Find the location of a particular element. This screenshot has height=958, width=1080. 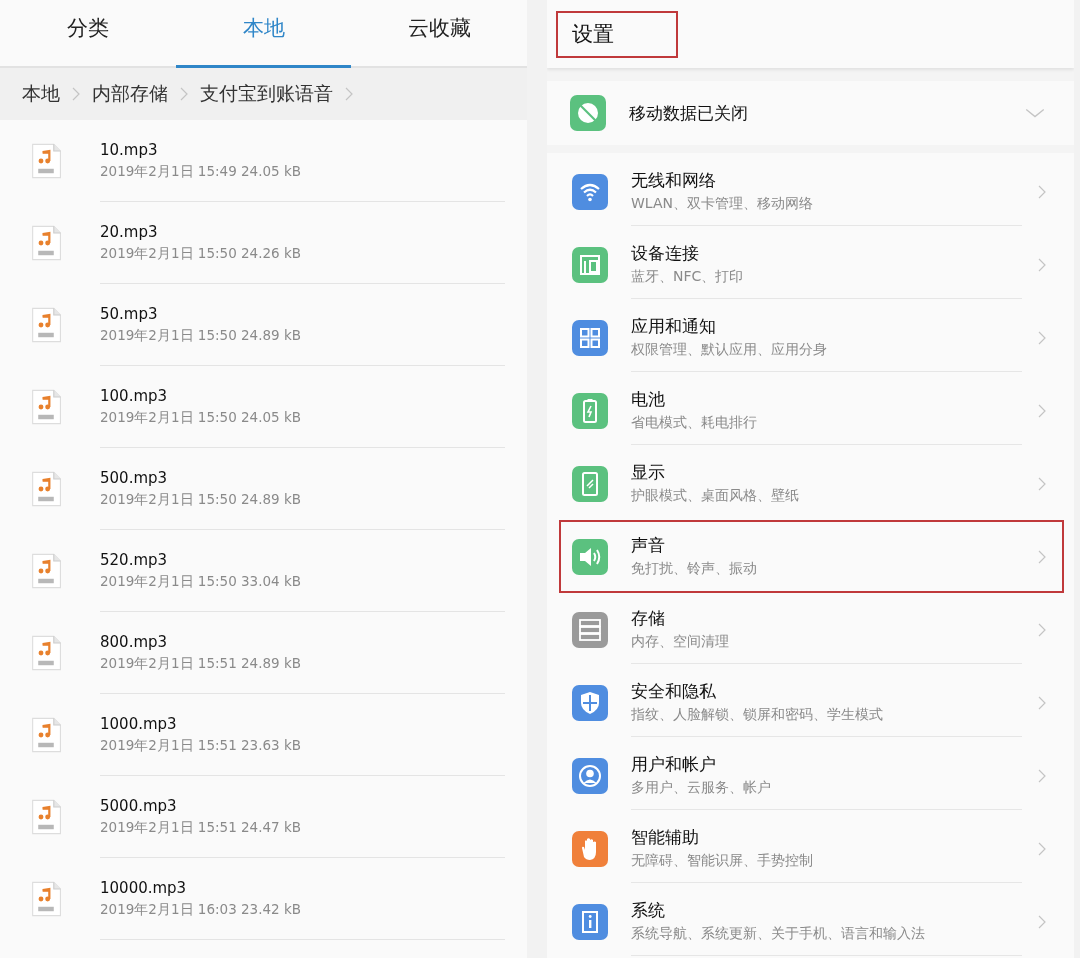

settings-item: 用户和帐户 多用户、云服务、帐户 is located at coordinates (811, 775).